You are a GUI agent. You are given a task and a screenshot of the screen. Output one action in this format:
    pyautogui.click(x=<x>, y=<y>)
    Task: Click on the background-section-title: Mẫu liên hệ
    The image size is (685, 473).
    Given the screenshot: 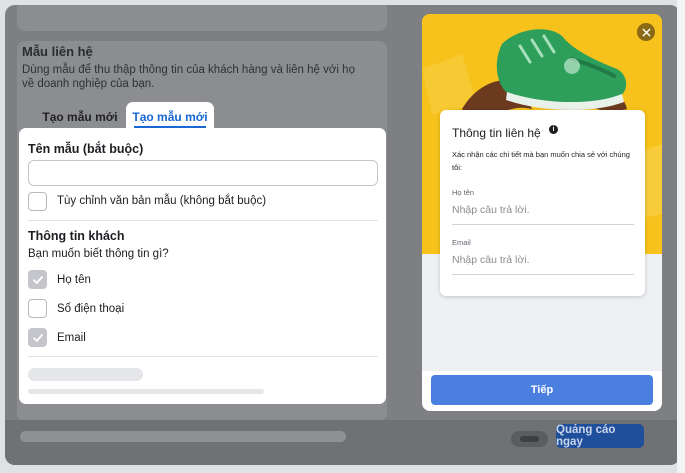 What is the action you would take?
    pyautogui.click(x=57, y=51)
    